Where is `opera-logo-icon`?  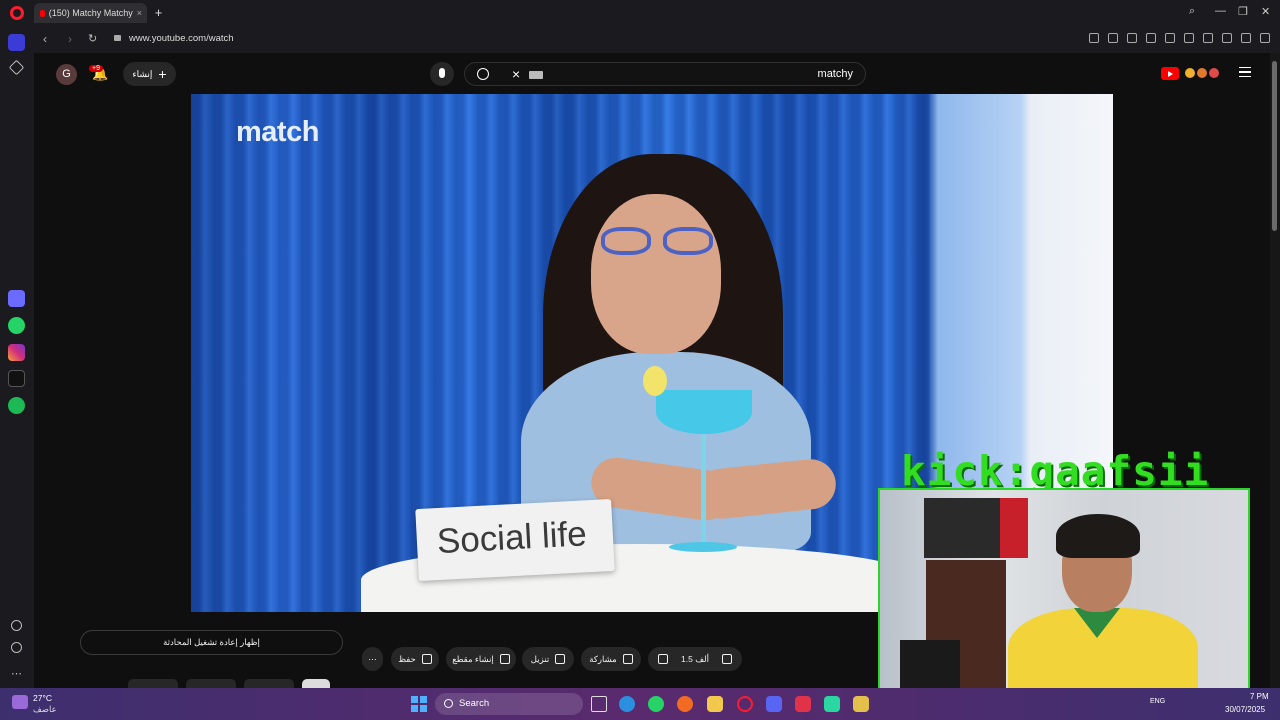
opera-logo-icon is located at coordinates (17, 13).